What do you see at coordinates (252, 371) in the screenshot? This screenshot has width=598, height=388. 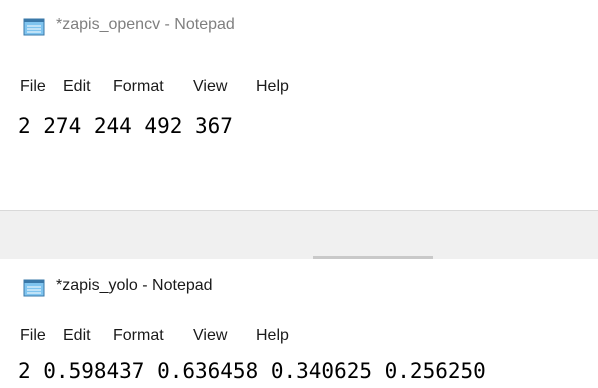 I see `editor-content: 2 0.598437 0.636458 0.340625 0.256250` at bounding box center [252, 371].